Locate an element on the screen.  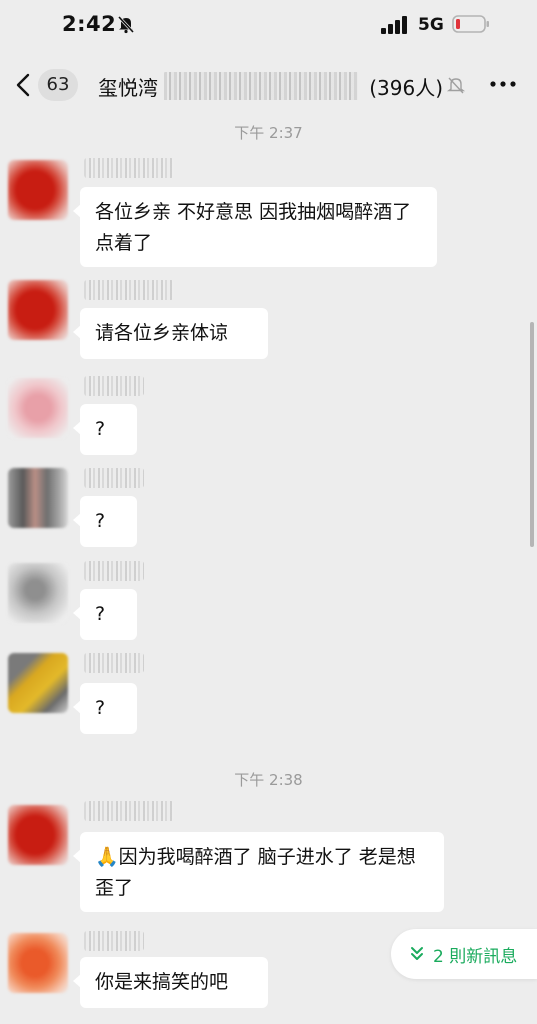
message-bubble: 你是来搞笑的吧 is located at coordinates (170, 982).